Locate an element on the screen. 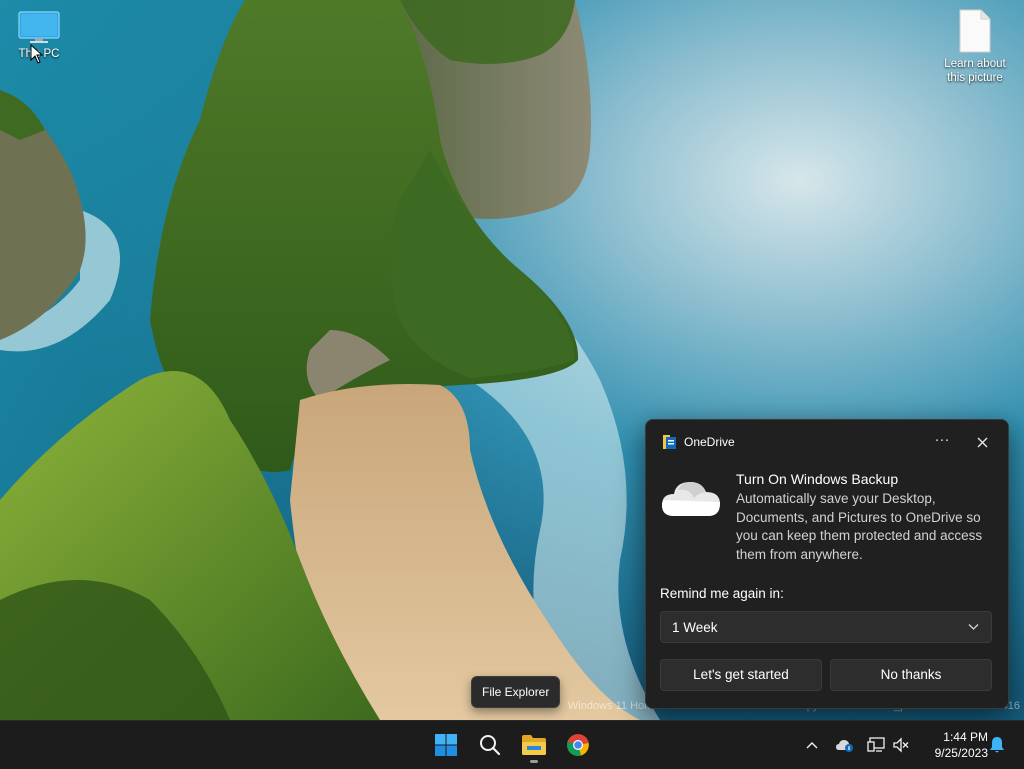 This screenshot has width=1024, height=769. file-explorer-button is located at coordinates (534, 745).